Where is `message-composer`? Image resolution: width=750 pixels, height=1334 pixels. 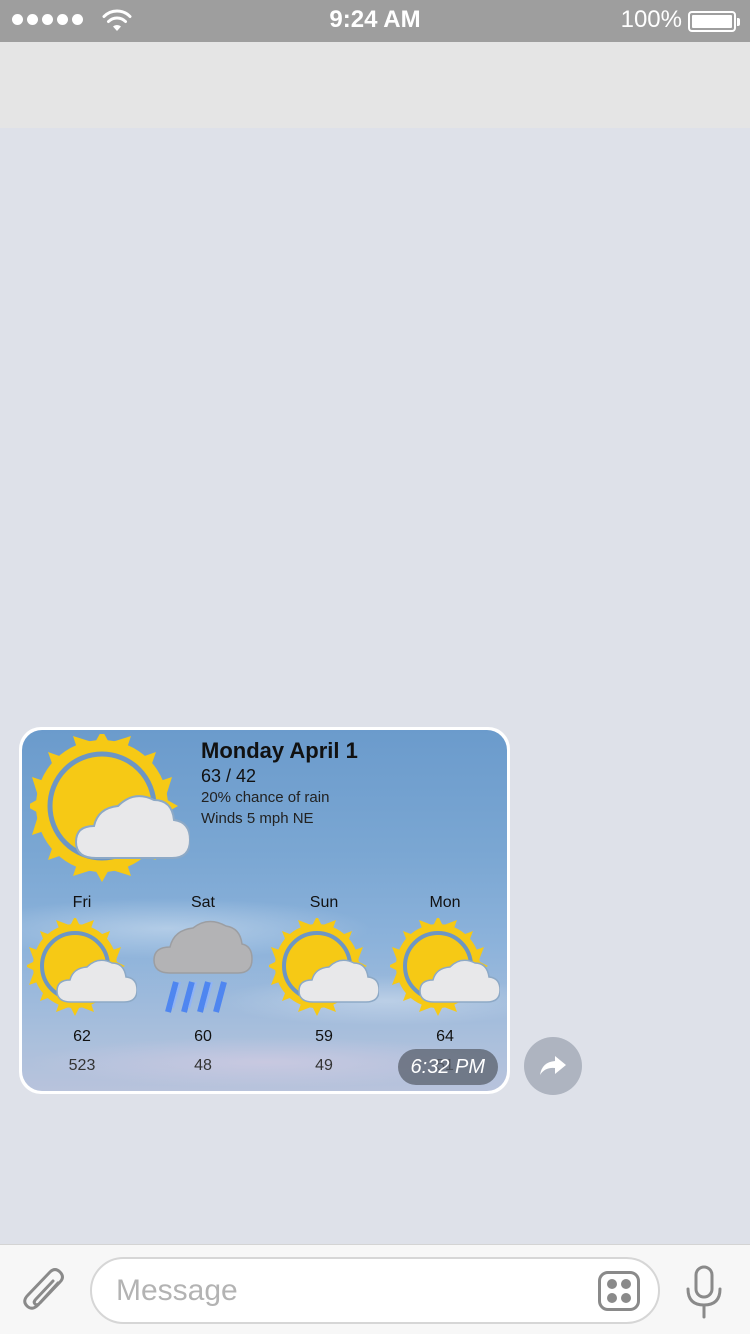 message-composer is located at coordinates (375, 1289).